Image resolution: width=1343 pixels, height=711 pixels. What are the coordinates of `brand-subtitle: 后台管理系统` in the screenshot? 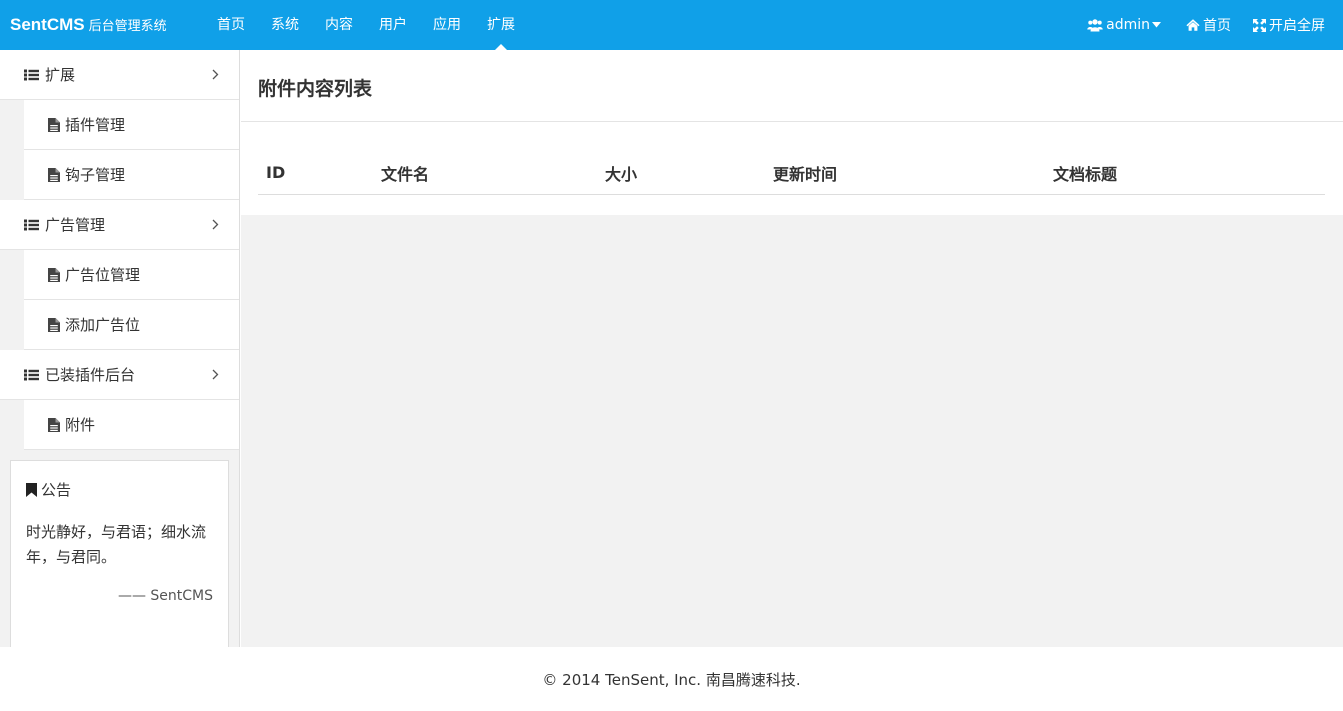 It's located at (127, 26).